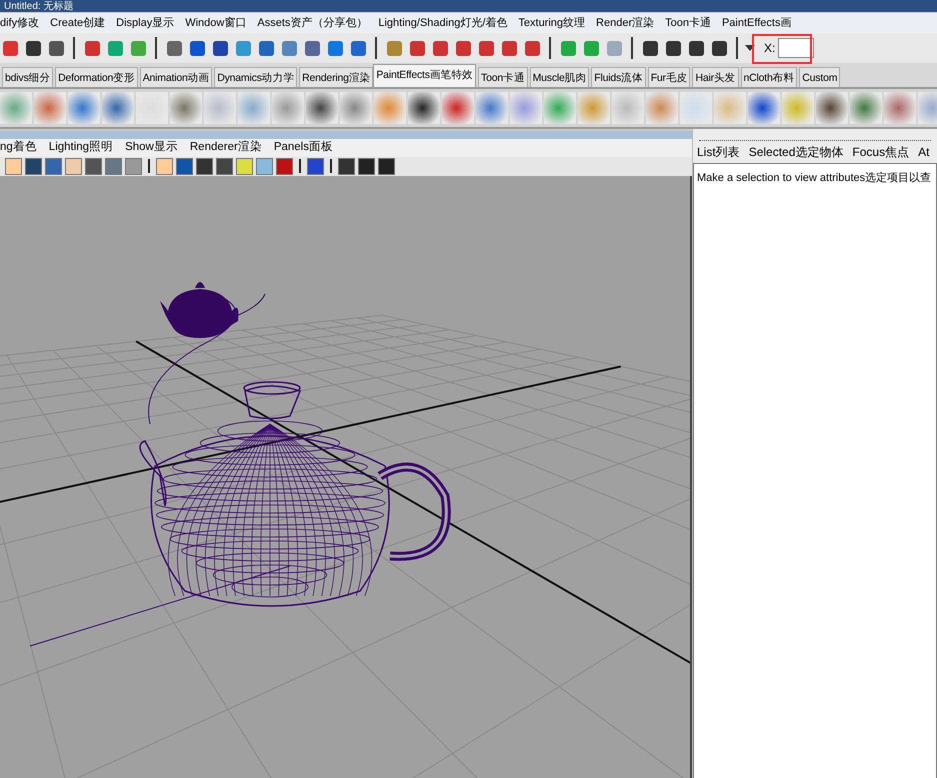 The width and height of the screenshot is (937, 778). I want to click on menu-item: Renderer渲染, so click(226, 147).